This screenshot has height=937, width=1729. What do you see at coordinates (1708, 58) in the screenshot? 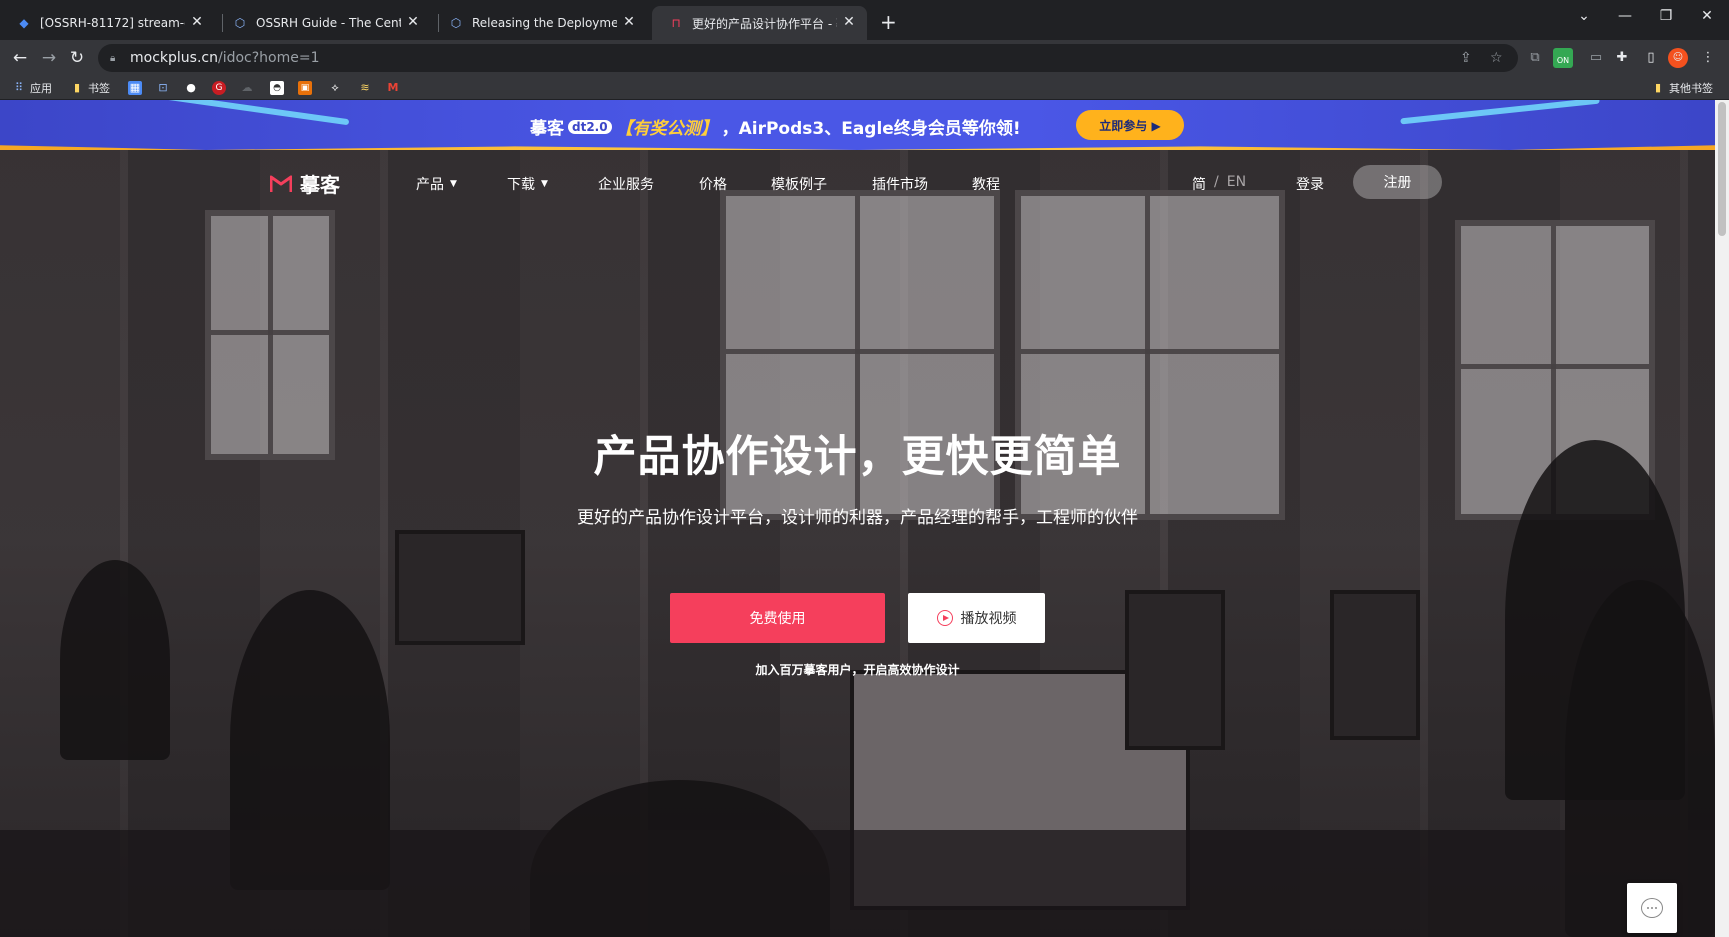
I see `menu-kebab-icon: ⋮` at bounding box center [1708, 58].